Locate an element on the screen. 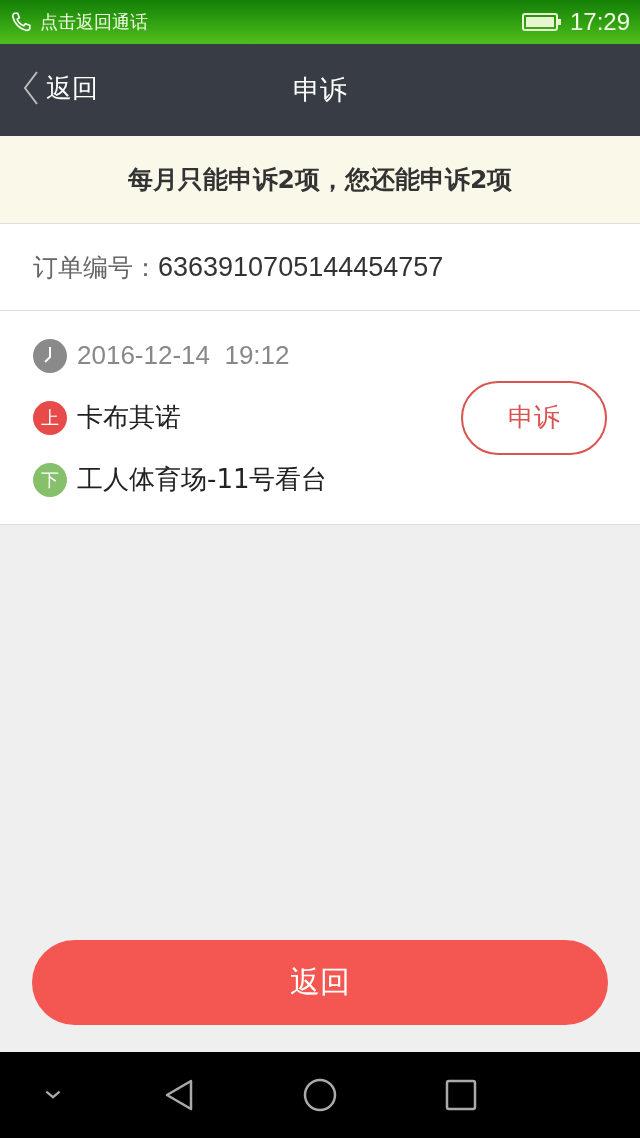  appeal-button: 申诉 is located at coordinates (534, 417).